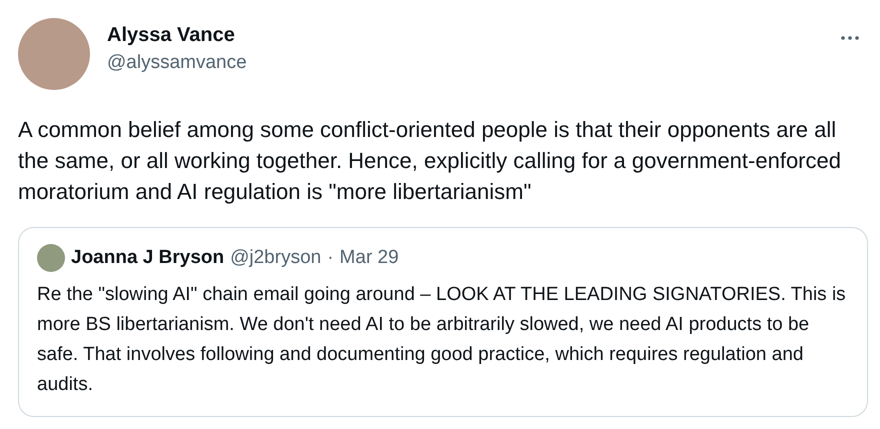  Describe the element at coordinates (276, 258) in the screenshot. I see `author-handle: @j2bryson` at that location.